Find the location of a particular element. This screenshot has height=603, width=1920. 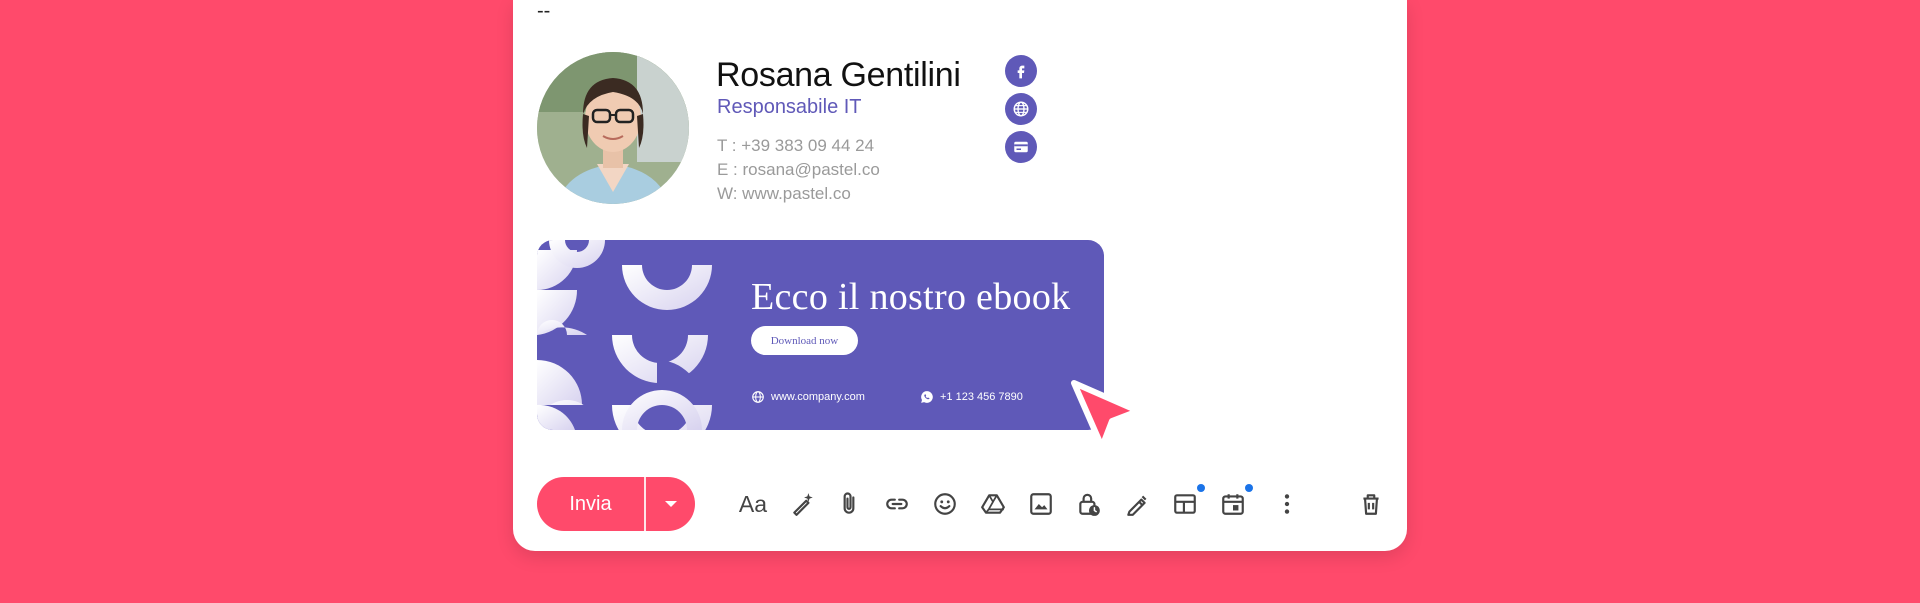

whatsapp-icon is located at coordinates (927, 397).